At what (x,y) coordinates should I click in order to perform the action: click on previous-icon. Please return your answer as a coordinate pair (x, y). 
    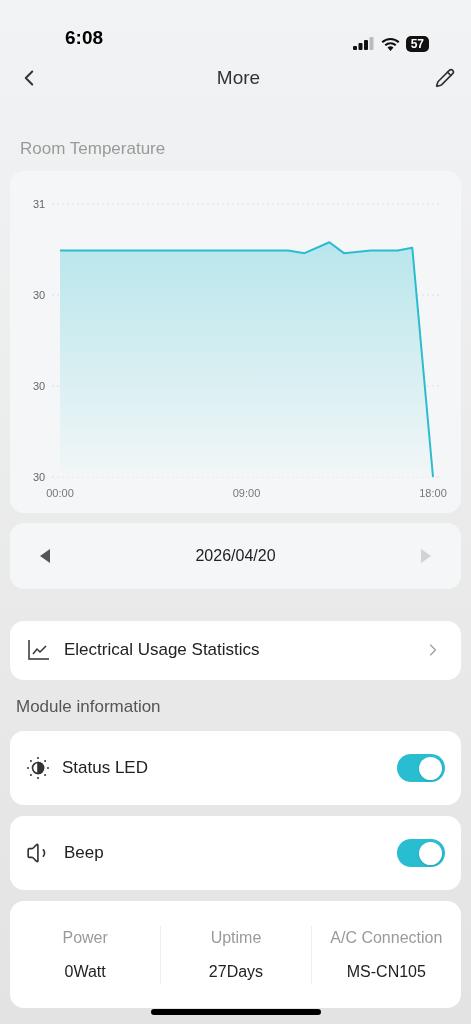
    Looking at the image, I should click on (45, 555).